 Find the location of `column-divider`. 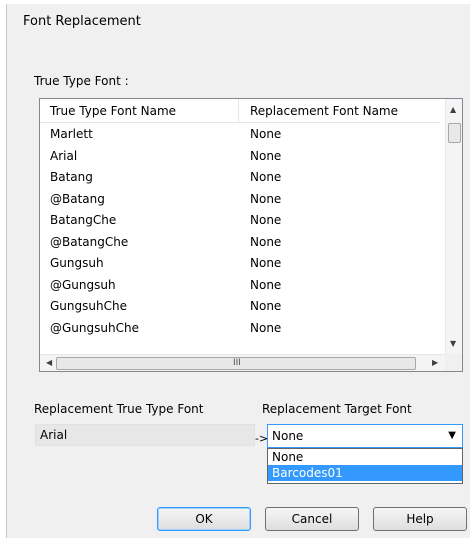

column-divider is located at coordinates (238, 110).